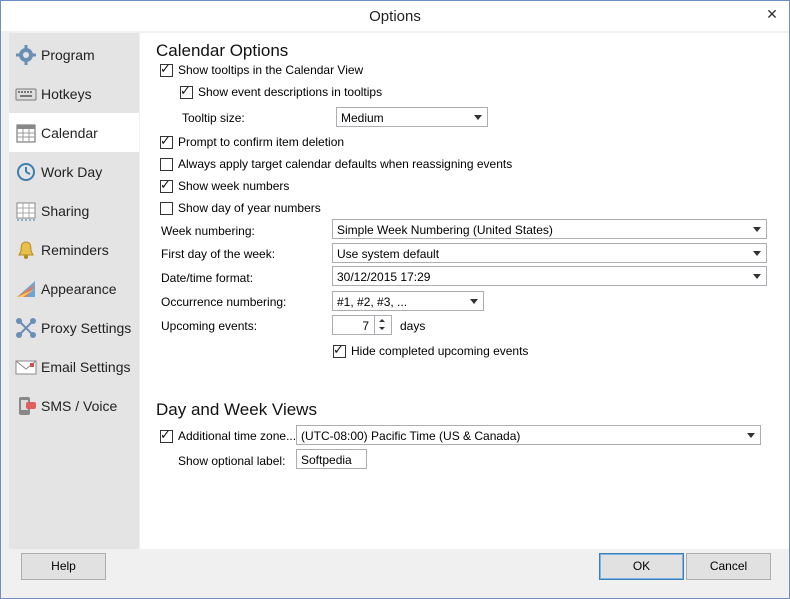 The image size is (790, 599). Describe the element at coordinates (326, 460) in the screenshot. I see `optional-label-value: Softpedia` at that location.